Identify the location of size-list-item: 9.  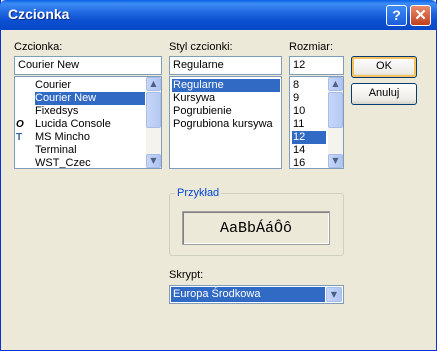
(309, 98).